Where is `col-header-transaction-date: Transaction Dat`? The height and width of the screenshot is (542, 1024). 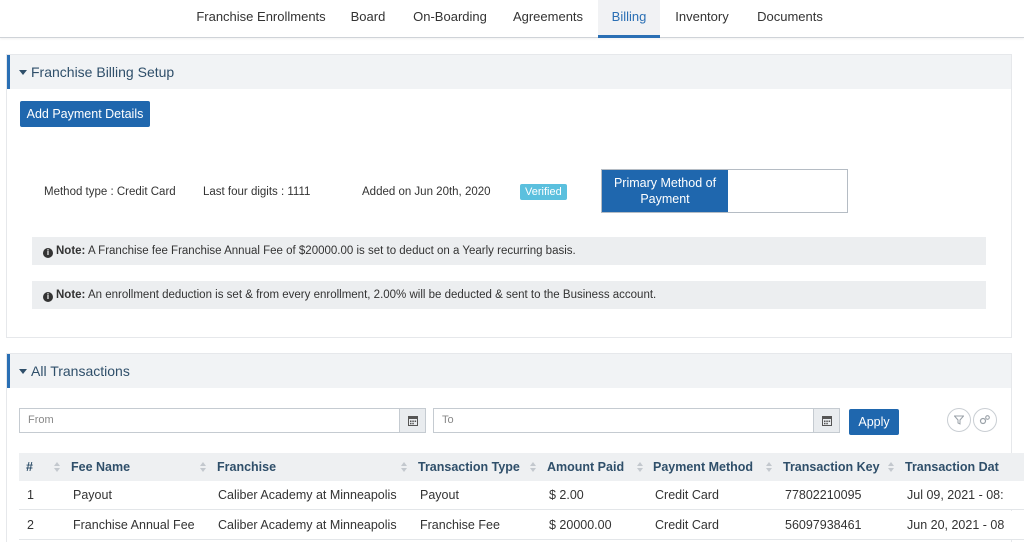 col-header-transaction-date: Transaction Dat is located at coordinates (952, 467).